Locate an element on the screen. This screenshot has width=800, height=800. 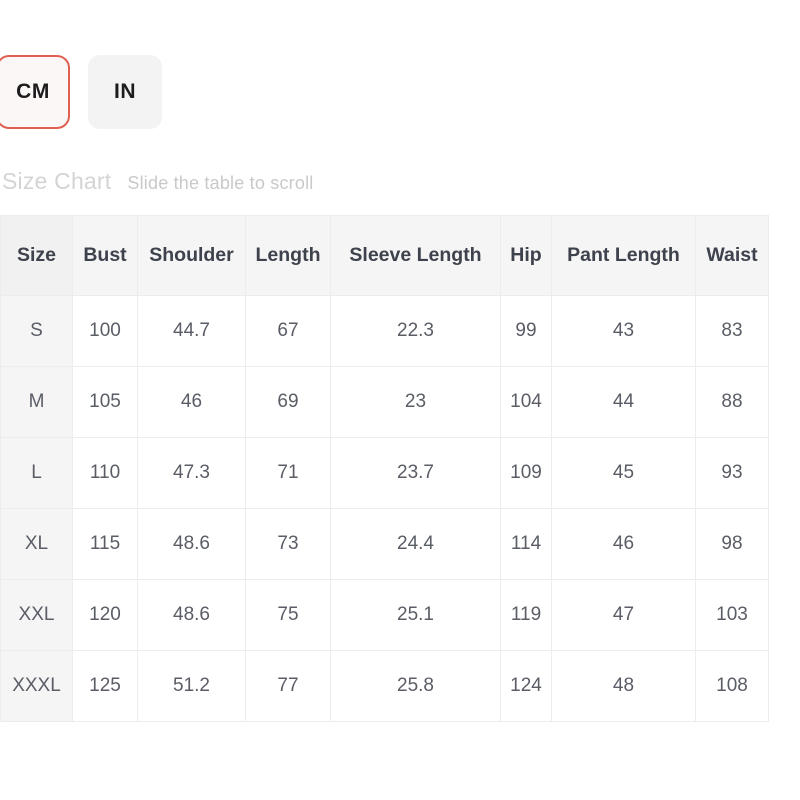
cell-pant-length: 47 is located at coordinates (623, 615).